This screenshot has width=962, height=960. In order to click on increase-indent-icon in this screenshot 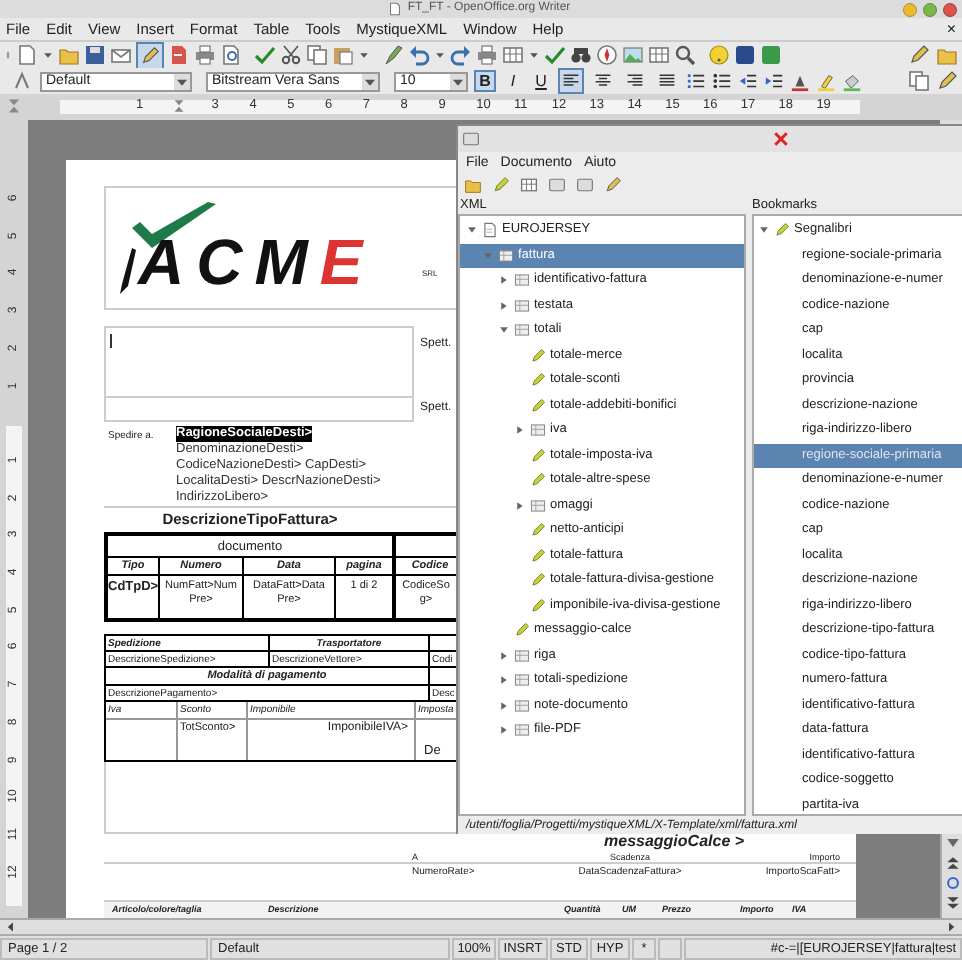, I will do `click(774, 81)`.